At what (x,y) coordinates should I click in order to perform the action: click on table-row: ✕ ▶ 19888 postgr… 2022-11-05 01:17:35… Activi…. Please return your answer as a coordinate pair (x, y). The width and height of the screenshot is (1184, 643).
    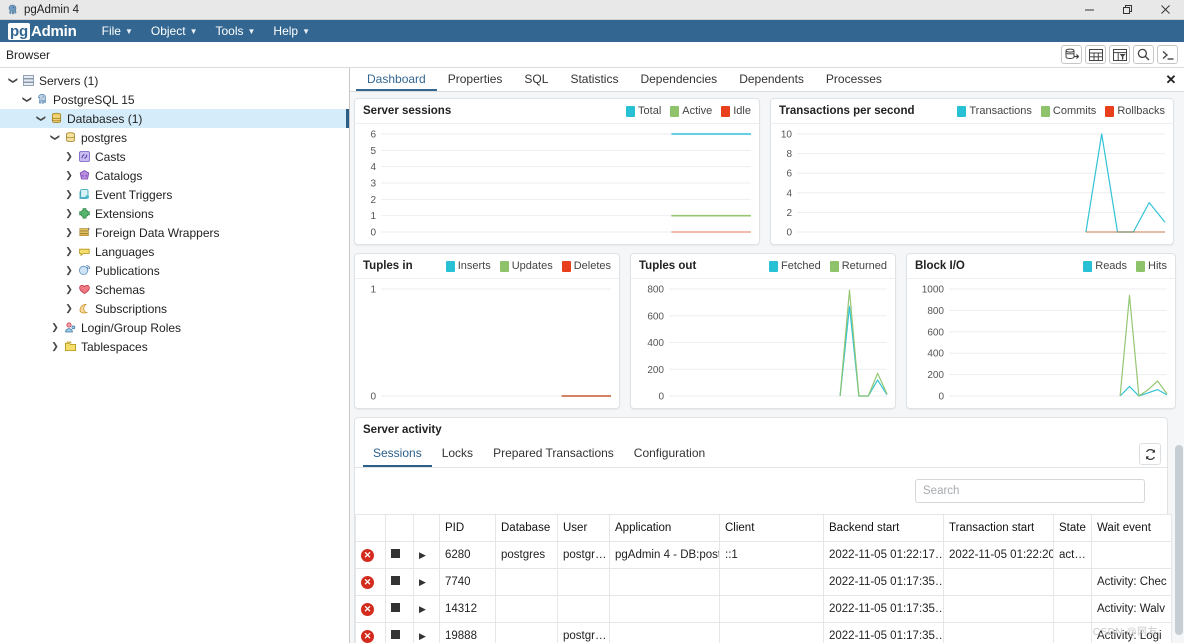
    Looking at the image, I should click on (763, 632).